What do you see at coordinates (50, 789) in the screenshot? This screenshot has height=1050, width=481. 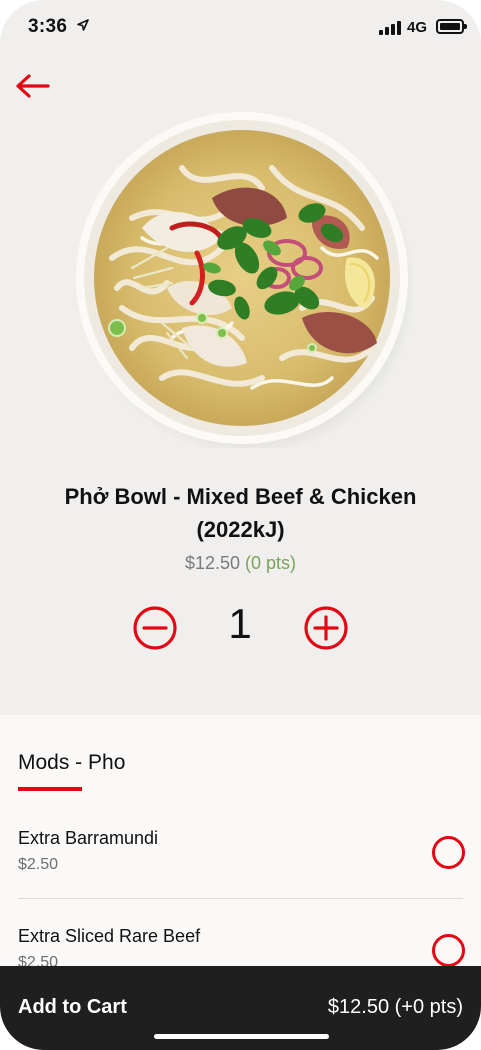 I see `mods-title-underline` at bounding box center [50, 789].